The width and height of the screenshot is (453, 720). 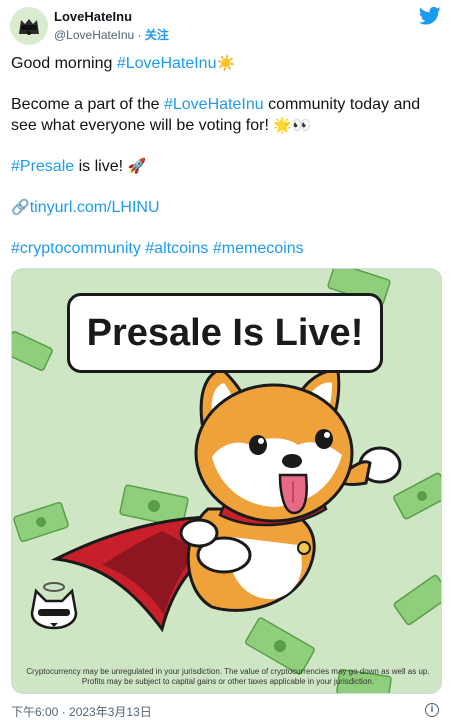 What do you see at coordinates (225, 333) in the screenshot?
I see `presale-banner: Presale Is Live!` at bounding box center [225, 333].